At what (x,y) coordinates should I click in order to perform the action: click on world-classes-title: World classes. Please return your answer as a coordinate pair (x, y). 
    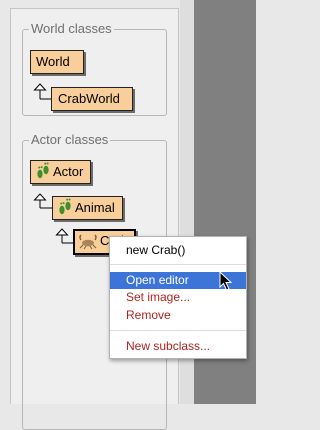
    Looking at the image, I should click on (71, 29).